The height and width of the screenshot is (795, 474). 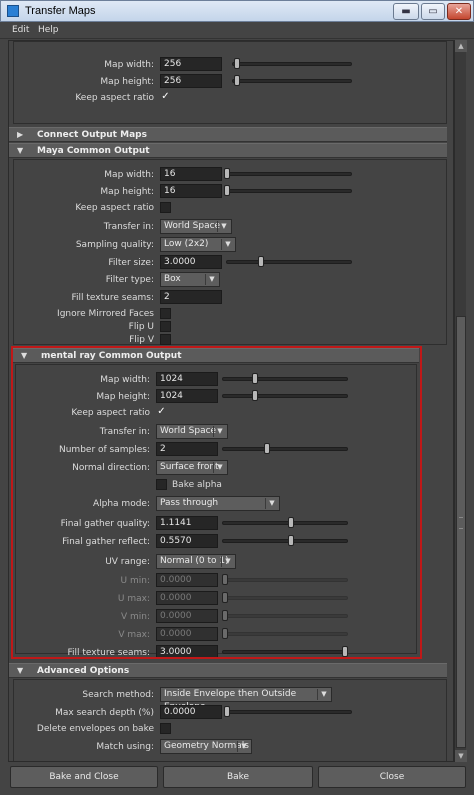 I want to click on max-search-depth-label: Max search depth (%), so click(x=104, y=713).